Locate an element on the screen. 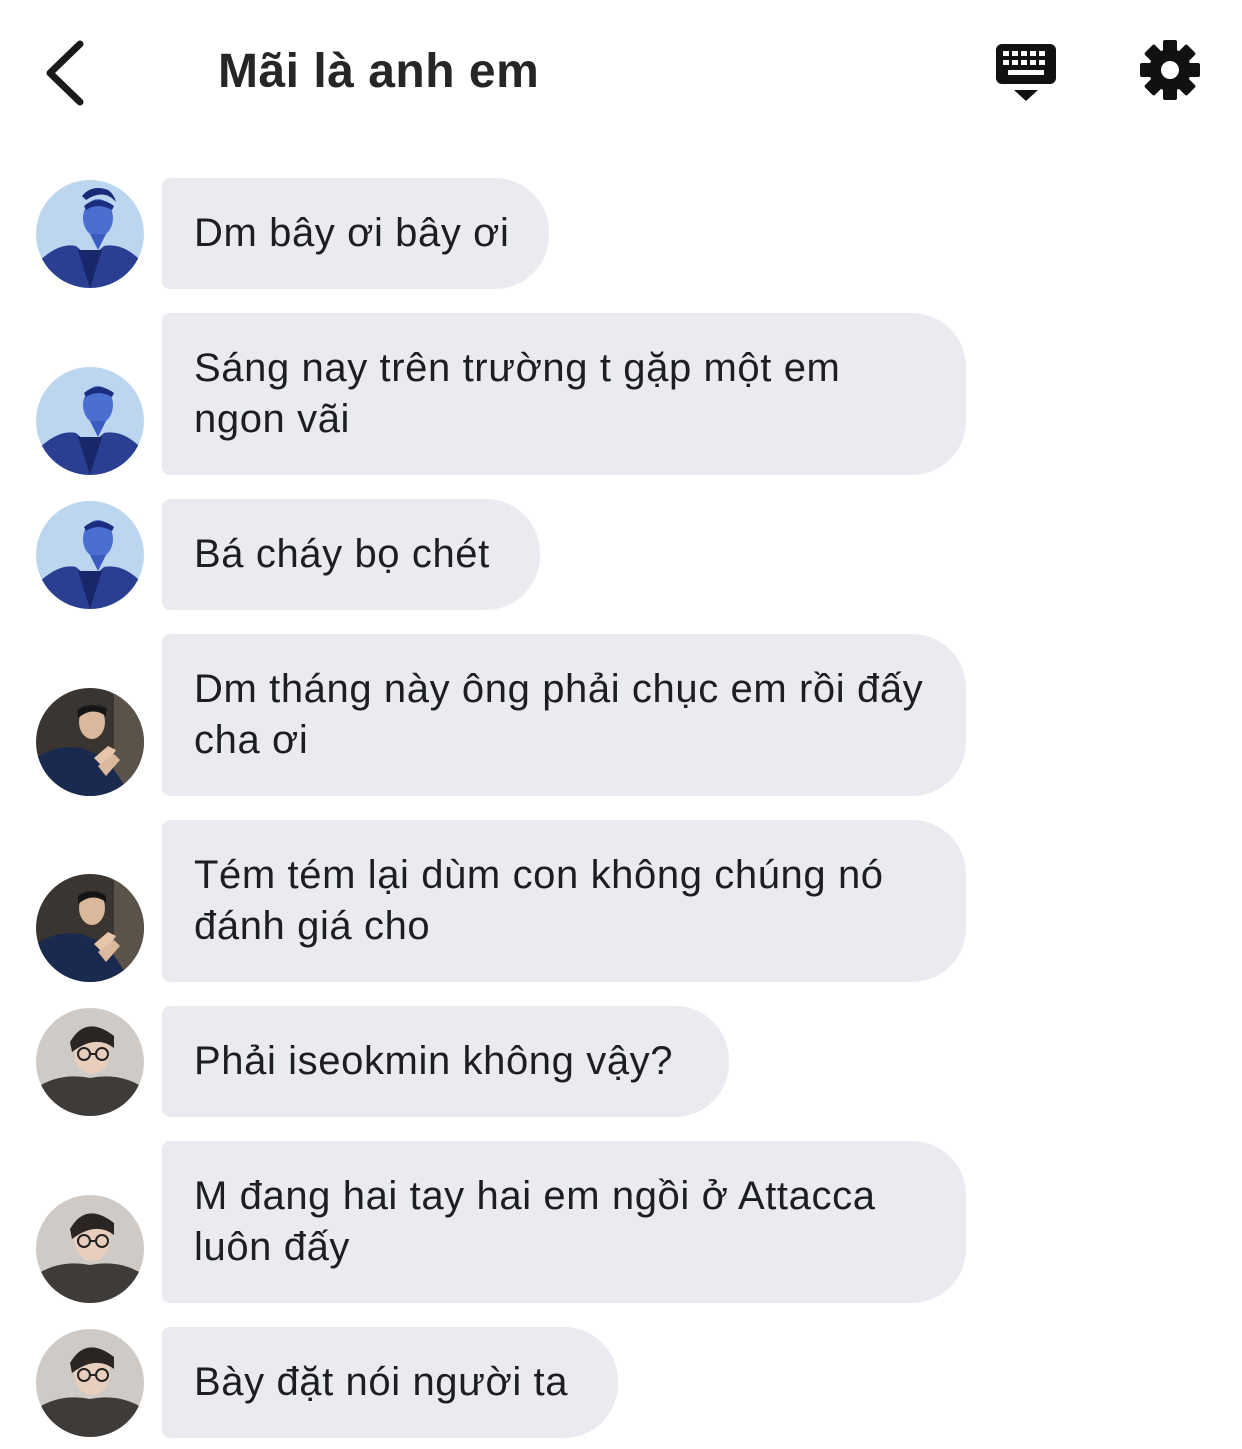 This screenshot has width=1242, height=1449. message-bubble: Bá cháy bọ chét is located at coordinates (351, 554).